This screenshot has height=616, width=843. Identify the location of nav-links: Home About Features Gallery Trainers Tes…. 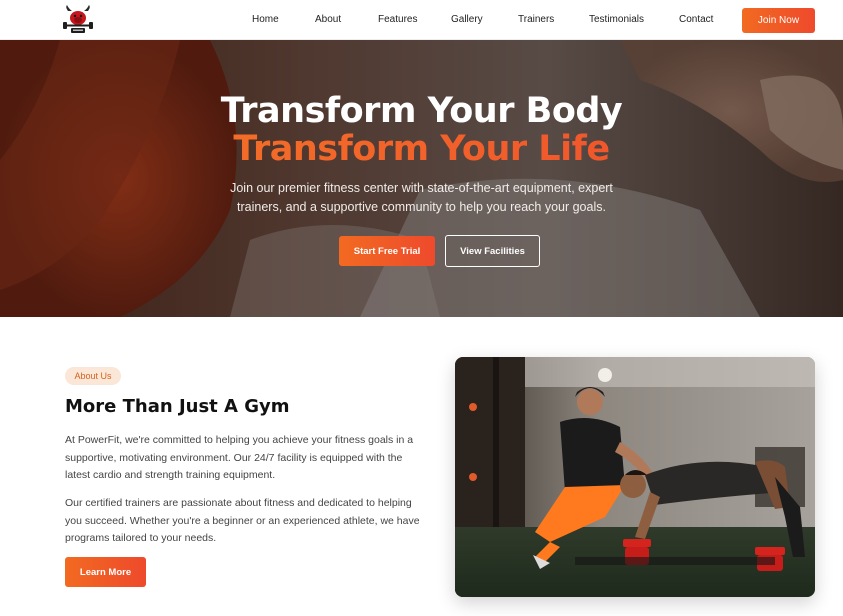
(421, 20).